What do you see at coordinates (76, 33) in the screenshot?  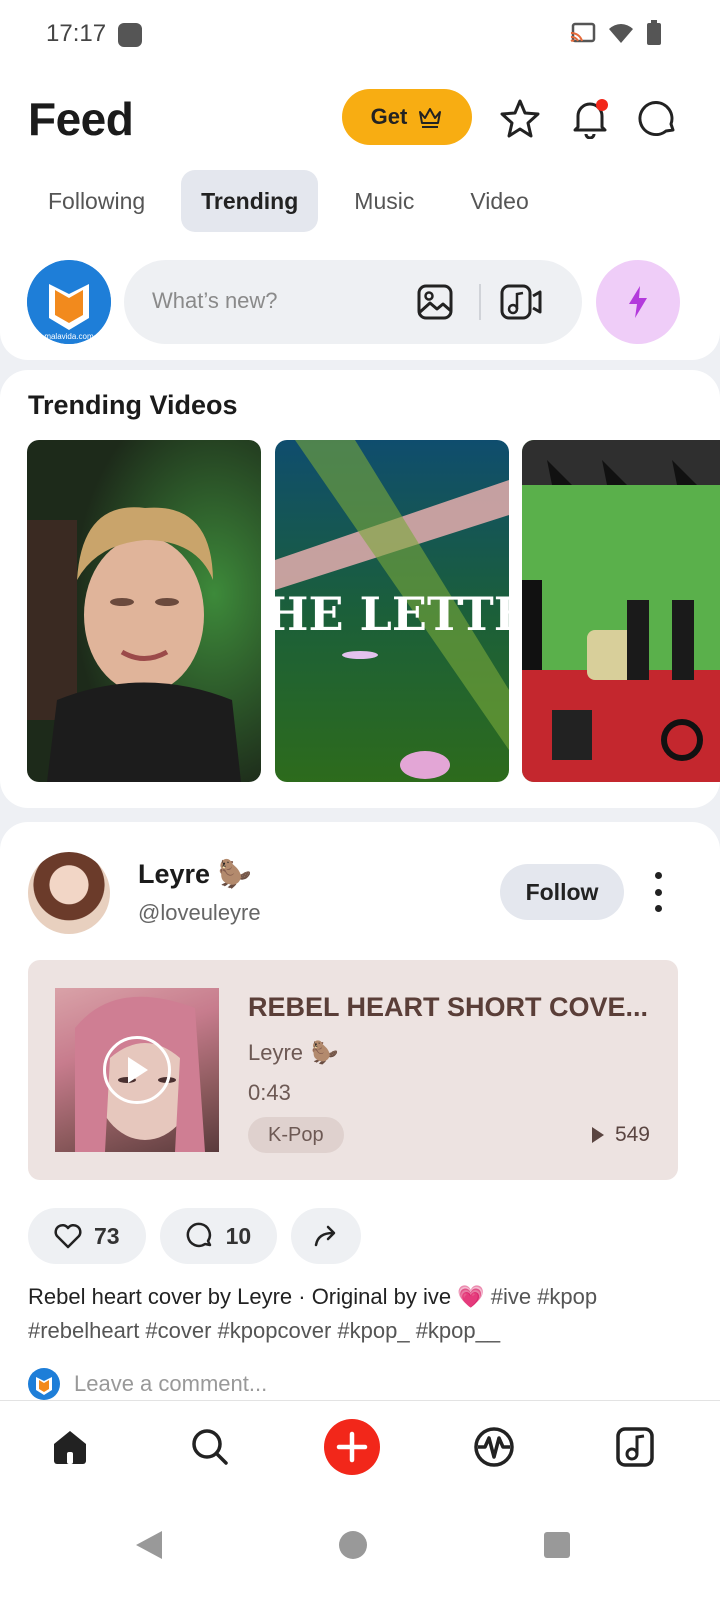 I see `status-time: 17:17` at bounding box center [76, 33].